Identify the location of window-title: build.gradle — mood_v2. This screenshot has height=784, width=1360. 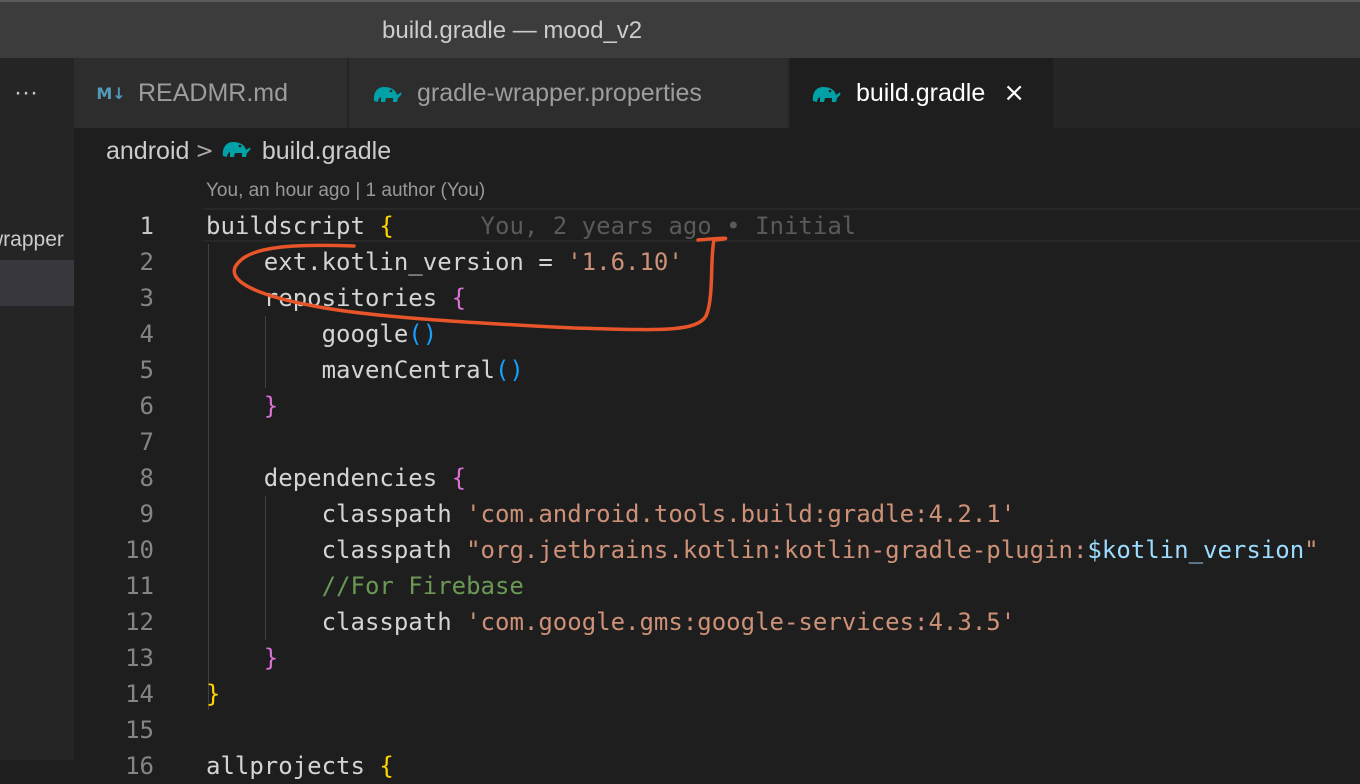
(512, 30).